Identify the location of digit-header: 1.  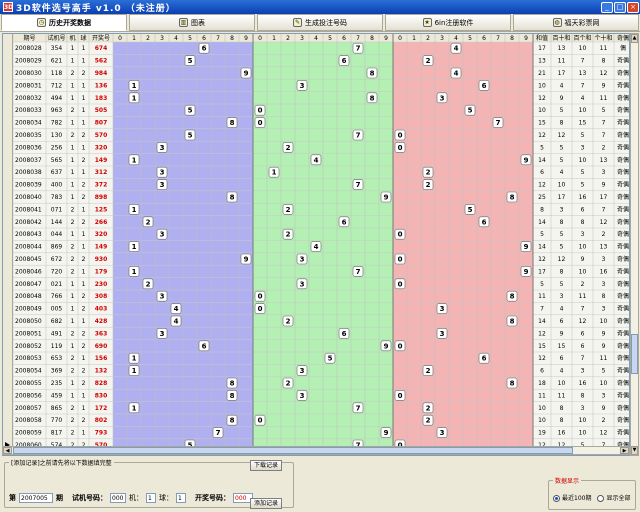
(134, 38).